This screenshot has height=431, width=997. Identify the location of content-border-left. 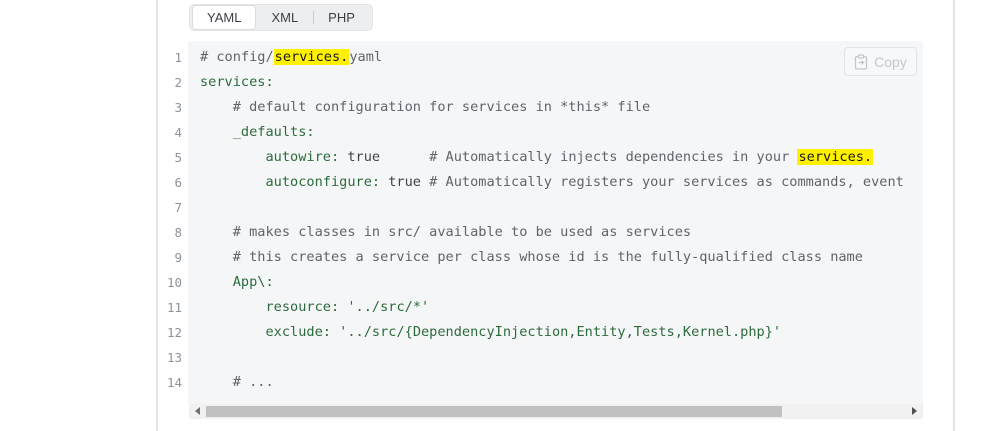
(157, 215).